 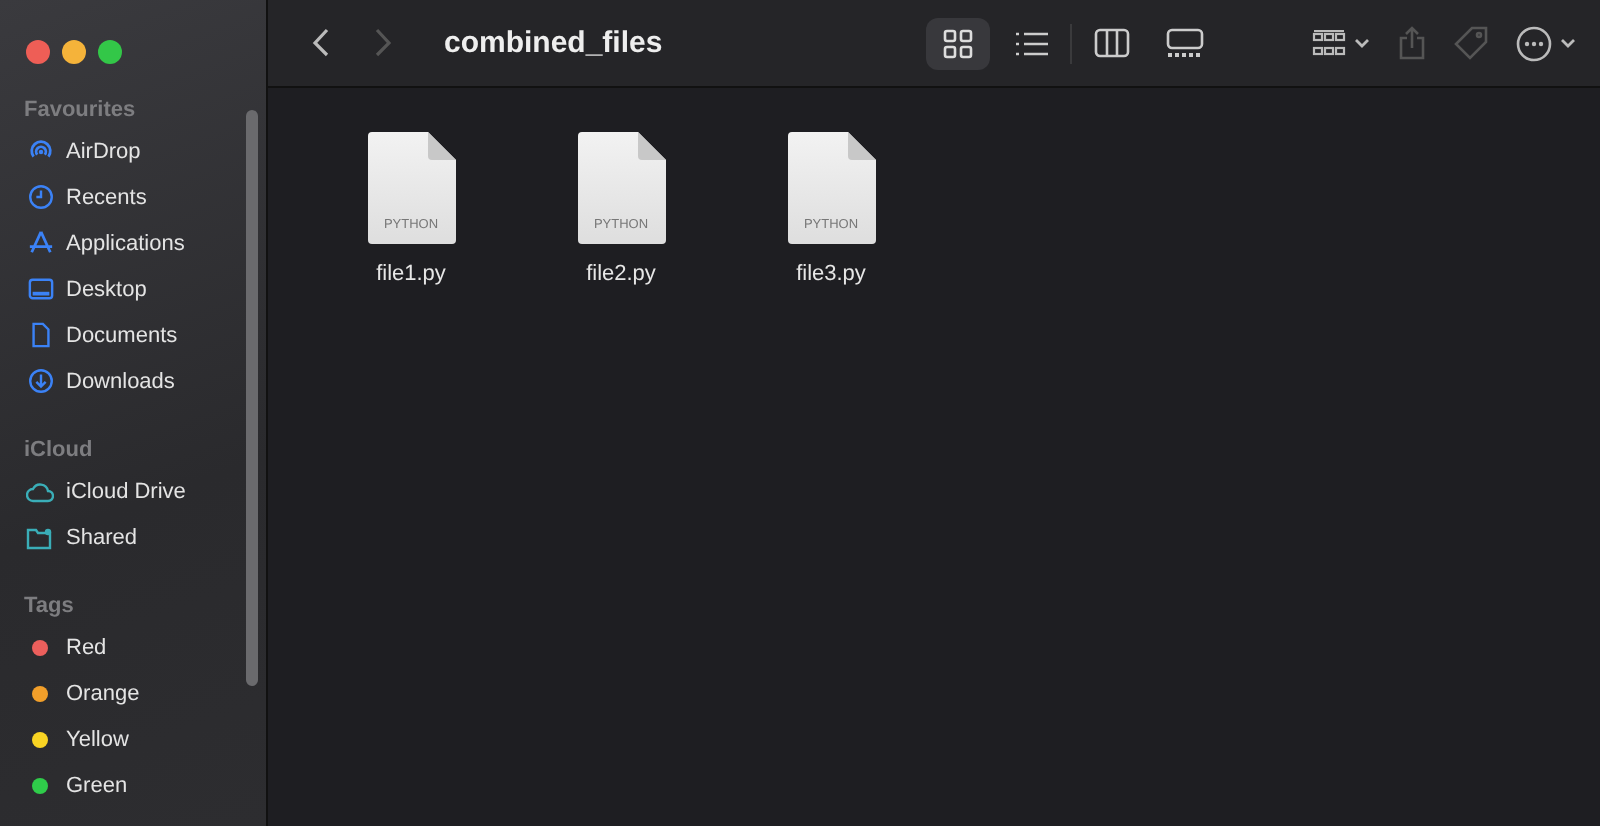 What do you see at coordinates (133, 693) in the screenshot?
I see `sidebar-item: Orange` at bounding box center [133, 693].